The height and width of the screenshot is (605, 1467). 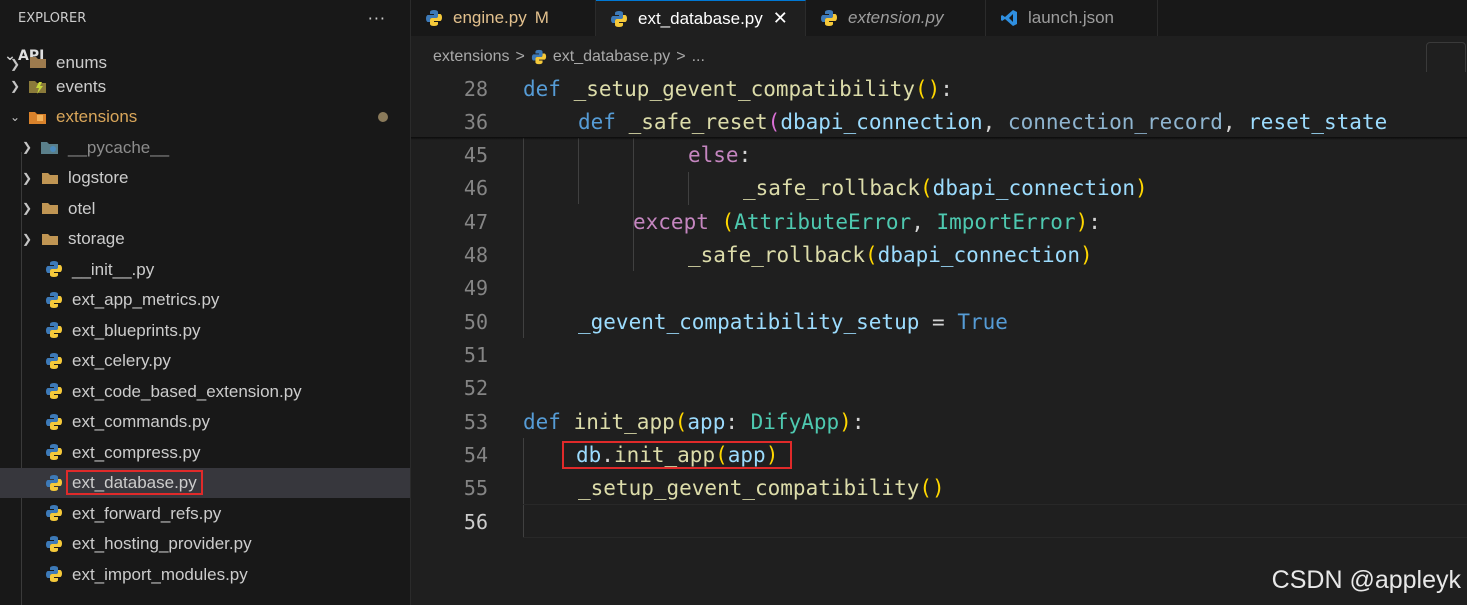 I want to click on tab-label: extension.py, so click(x=896, y=17).